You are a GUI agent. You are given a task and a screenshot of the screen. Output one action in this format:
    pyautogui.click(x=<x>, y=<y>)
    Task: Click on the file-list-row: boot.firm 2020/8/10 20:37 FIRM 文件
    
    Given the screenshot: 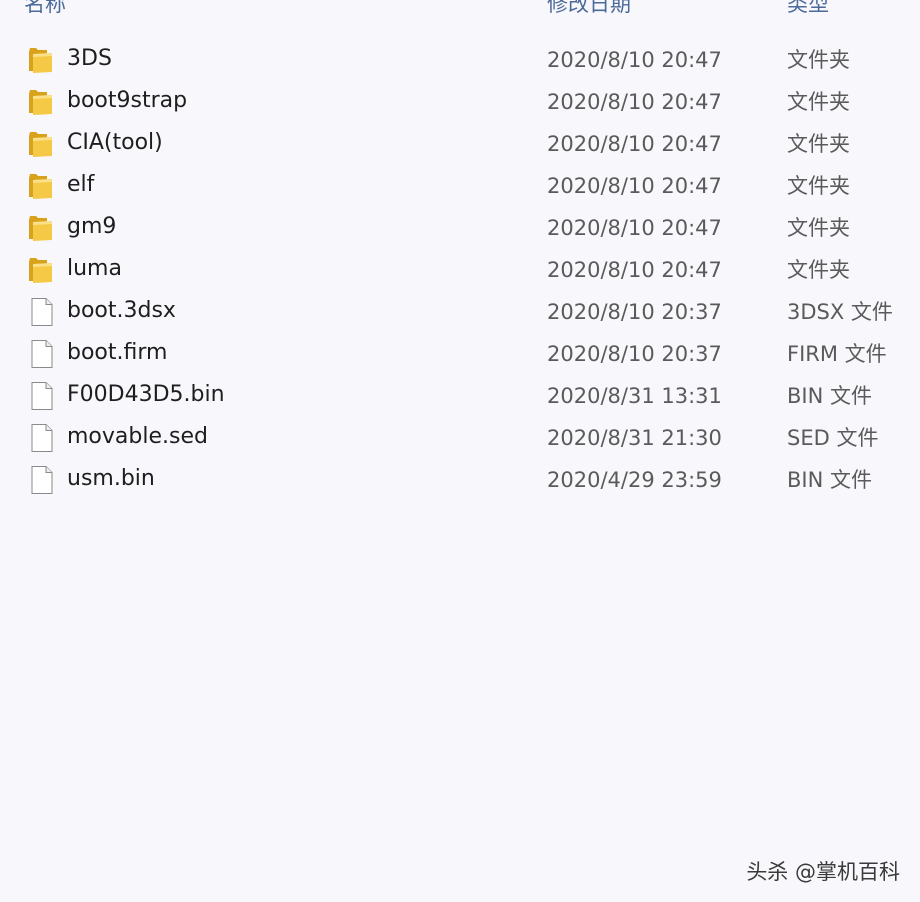 What is the action you would take?
    pyautogui.click(x=460, y=353)
    